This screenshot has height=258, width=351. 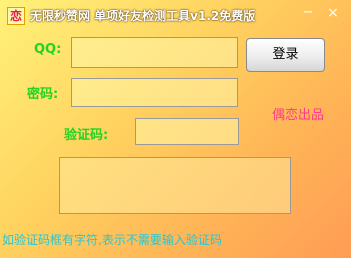 What do you see at coordinates (175, 185) in the screenshot?
I see `info-text-box` at bounding box center [175, 185].